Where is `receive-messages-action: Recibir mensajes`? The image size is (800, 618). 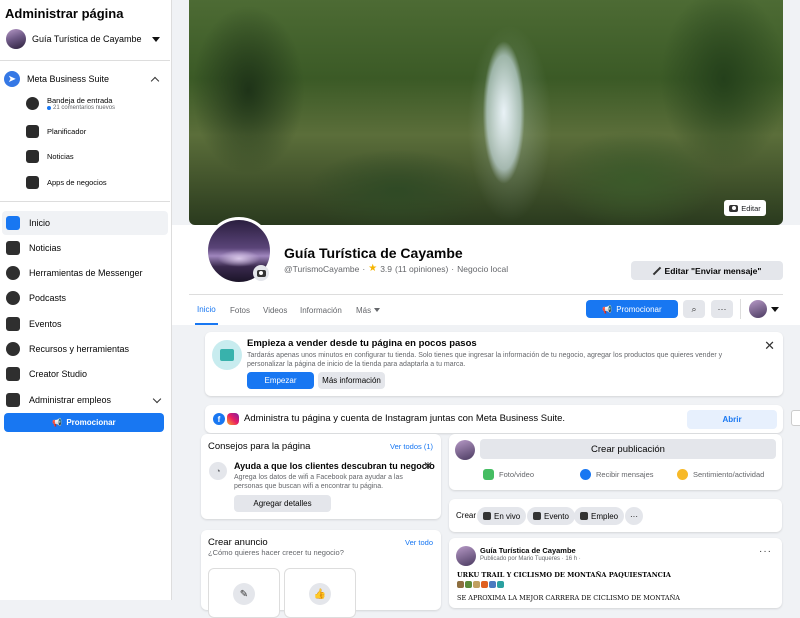 receive-messages-action: Recibir mensajes is located at coordinates (617, 474).